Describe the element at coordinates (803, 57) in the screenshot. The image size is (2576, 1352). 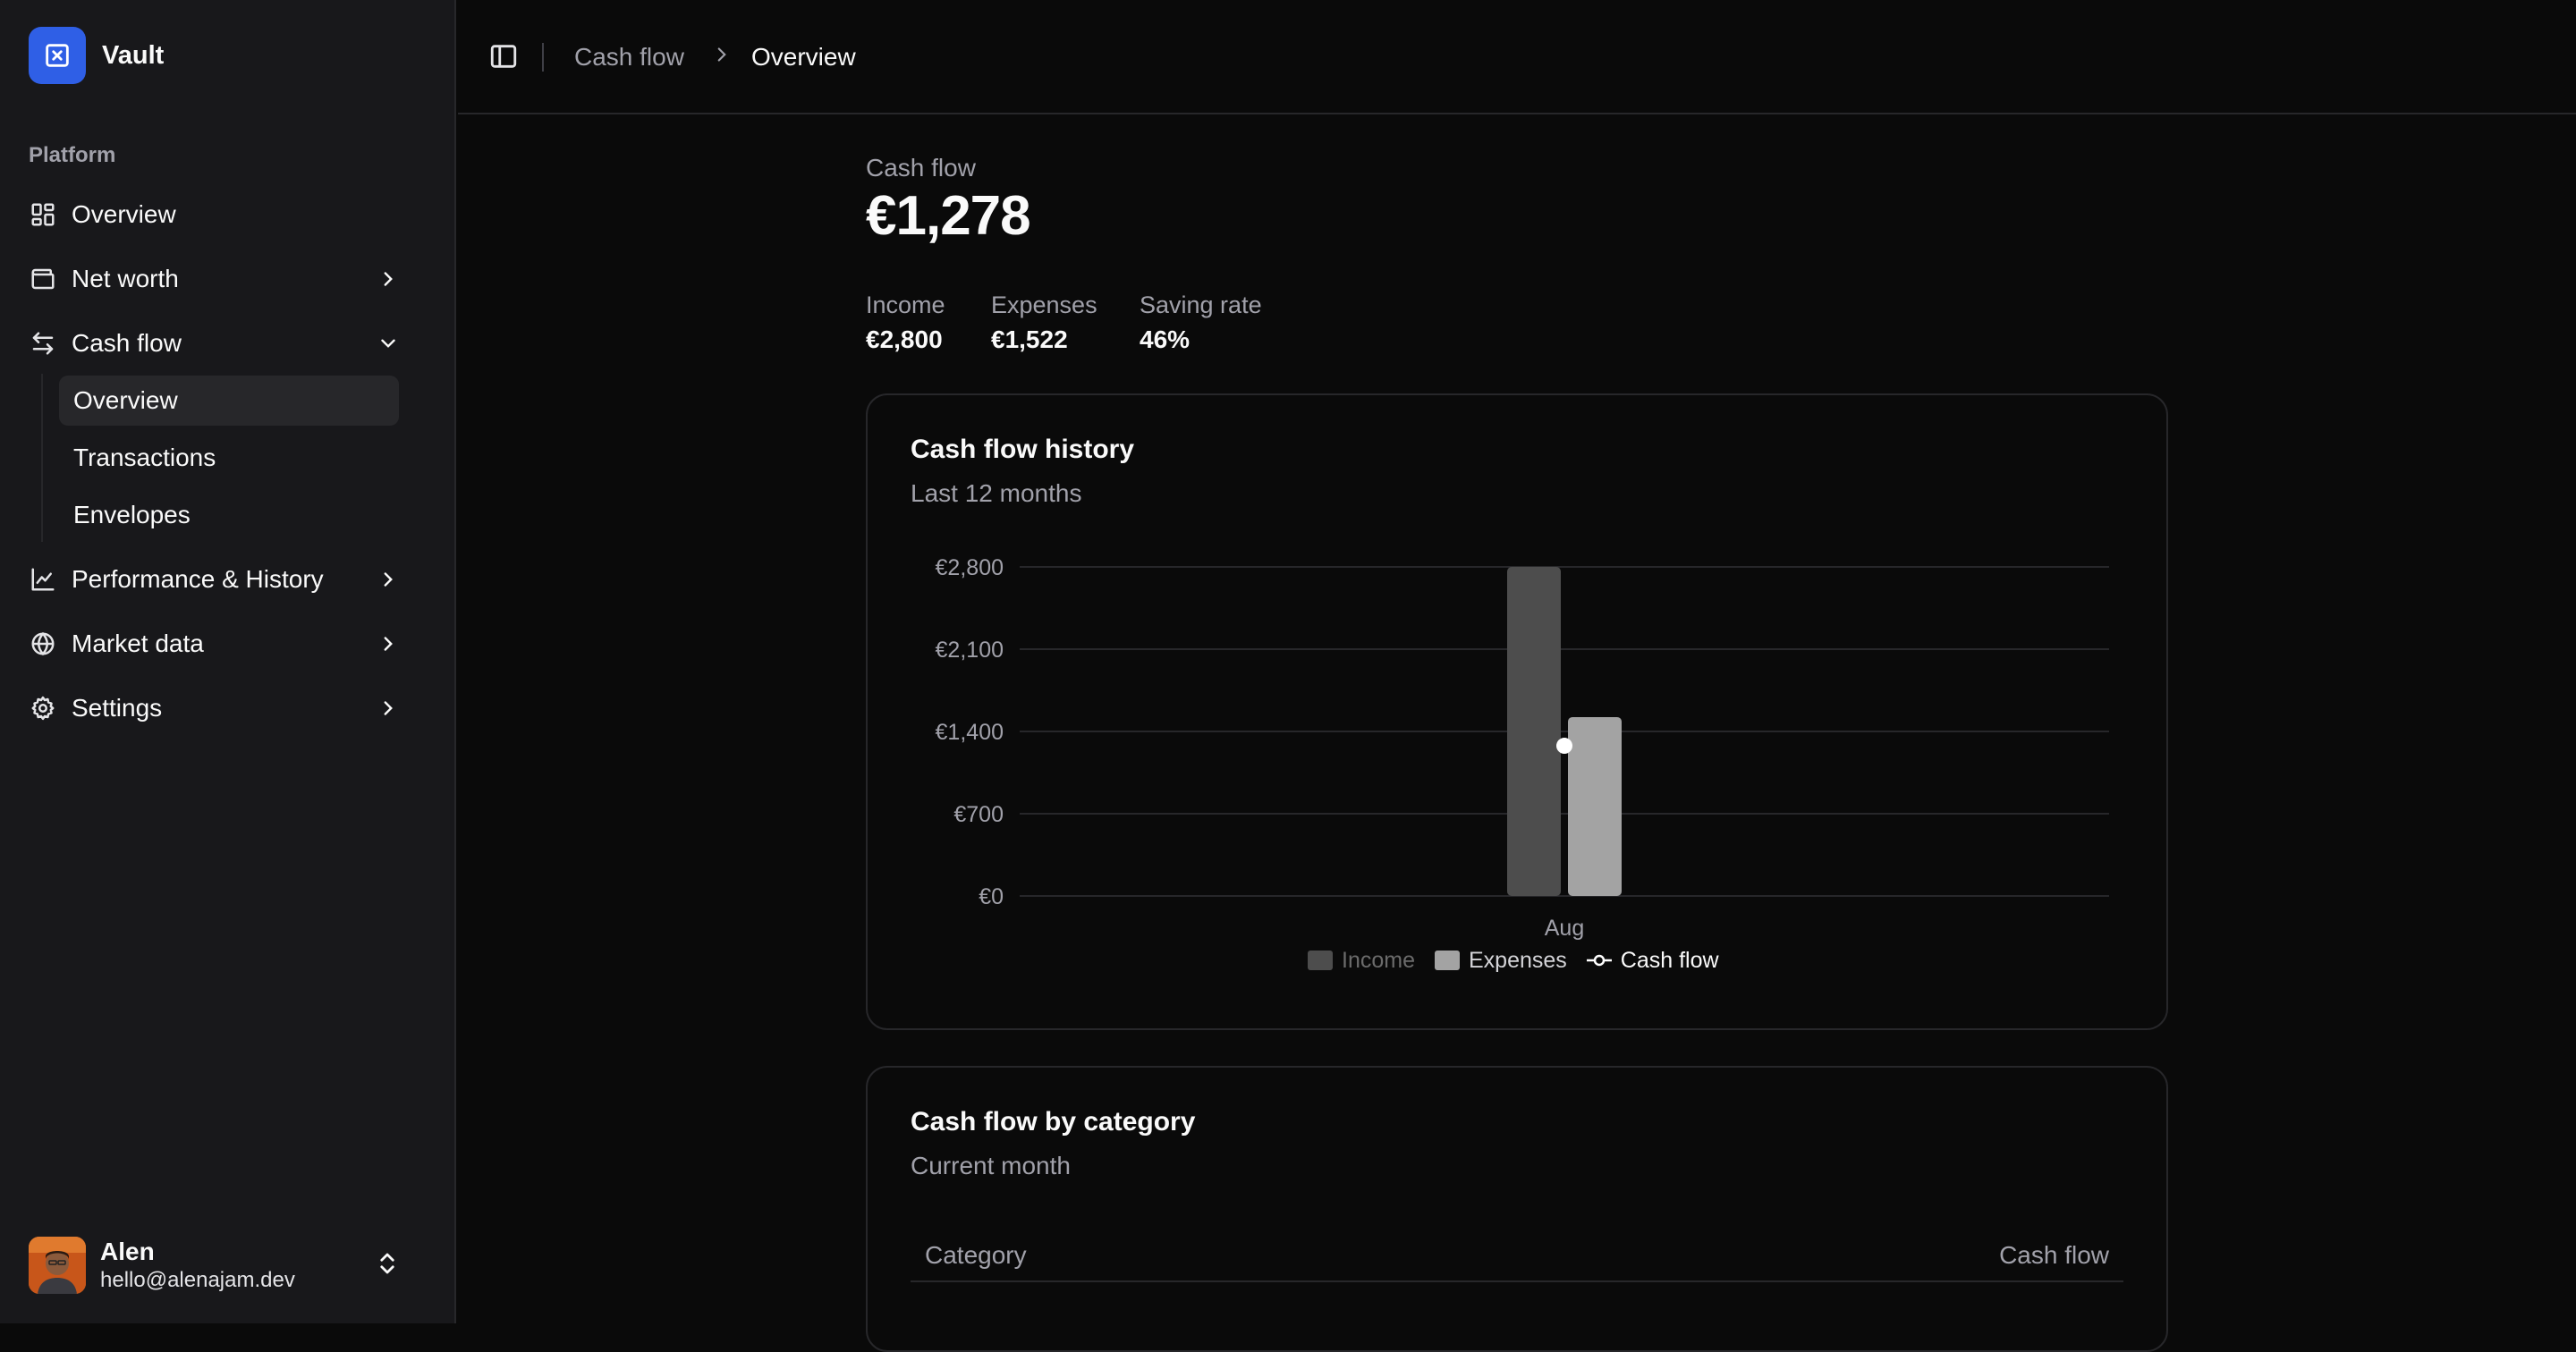
I see `breadcrumb-current: Overview` at that location.